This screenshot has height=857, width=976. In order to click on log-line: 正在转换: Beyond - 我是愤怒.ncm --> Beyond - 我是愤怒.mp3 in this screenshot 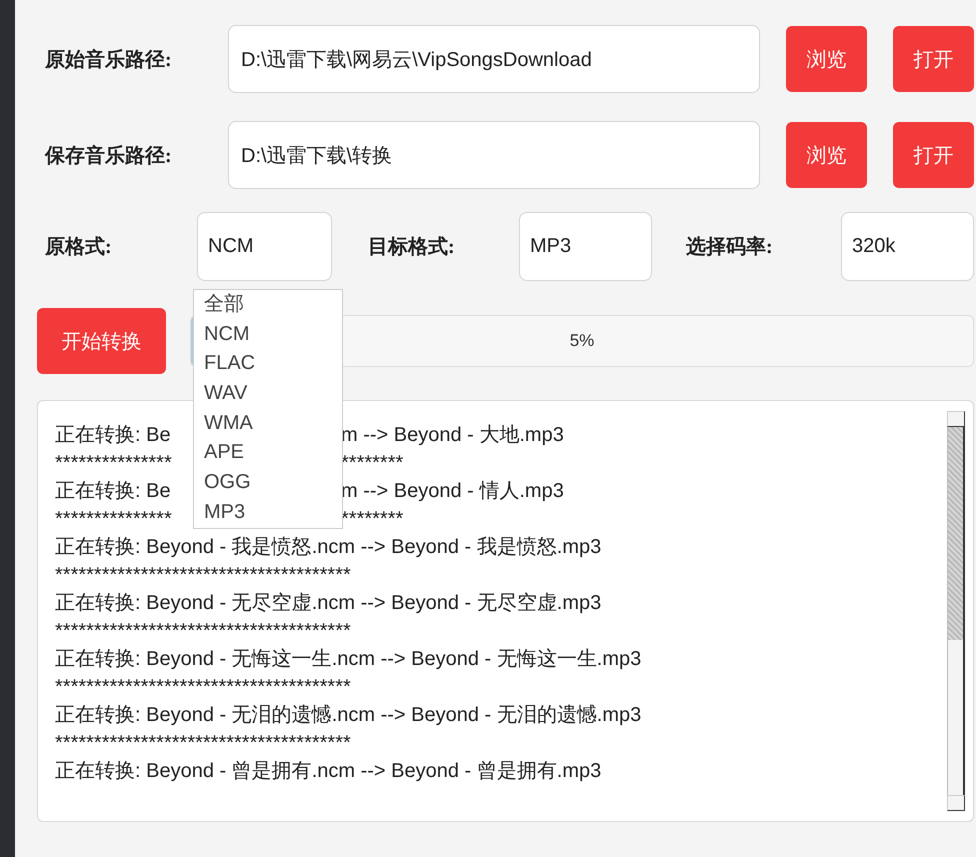, I will do `click(328, 547)`.